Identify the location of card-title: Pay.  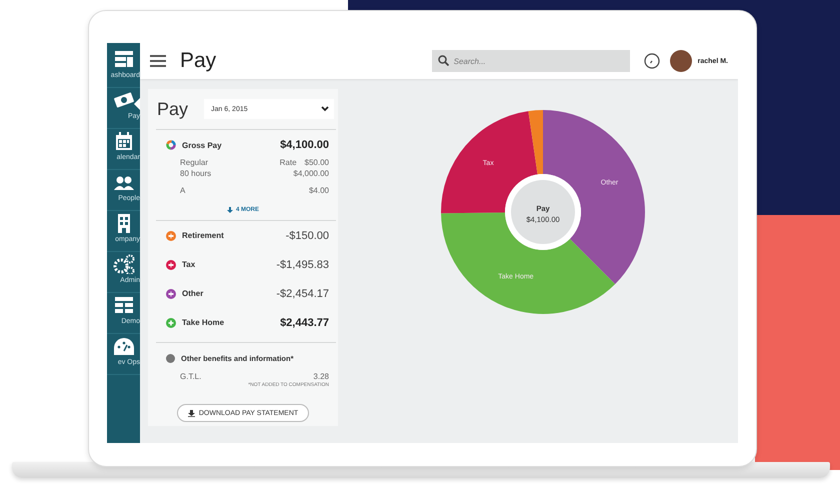
(172, 109).